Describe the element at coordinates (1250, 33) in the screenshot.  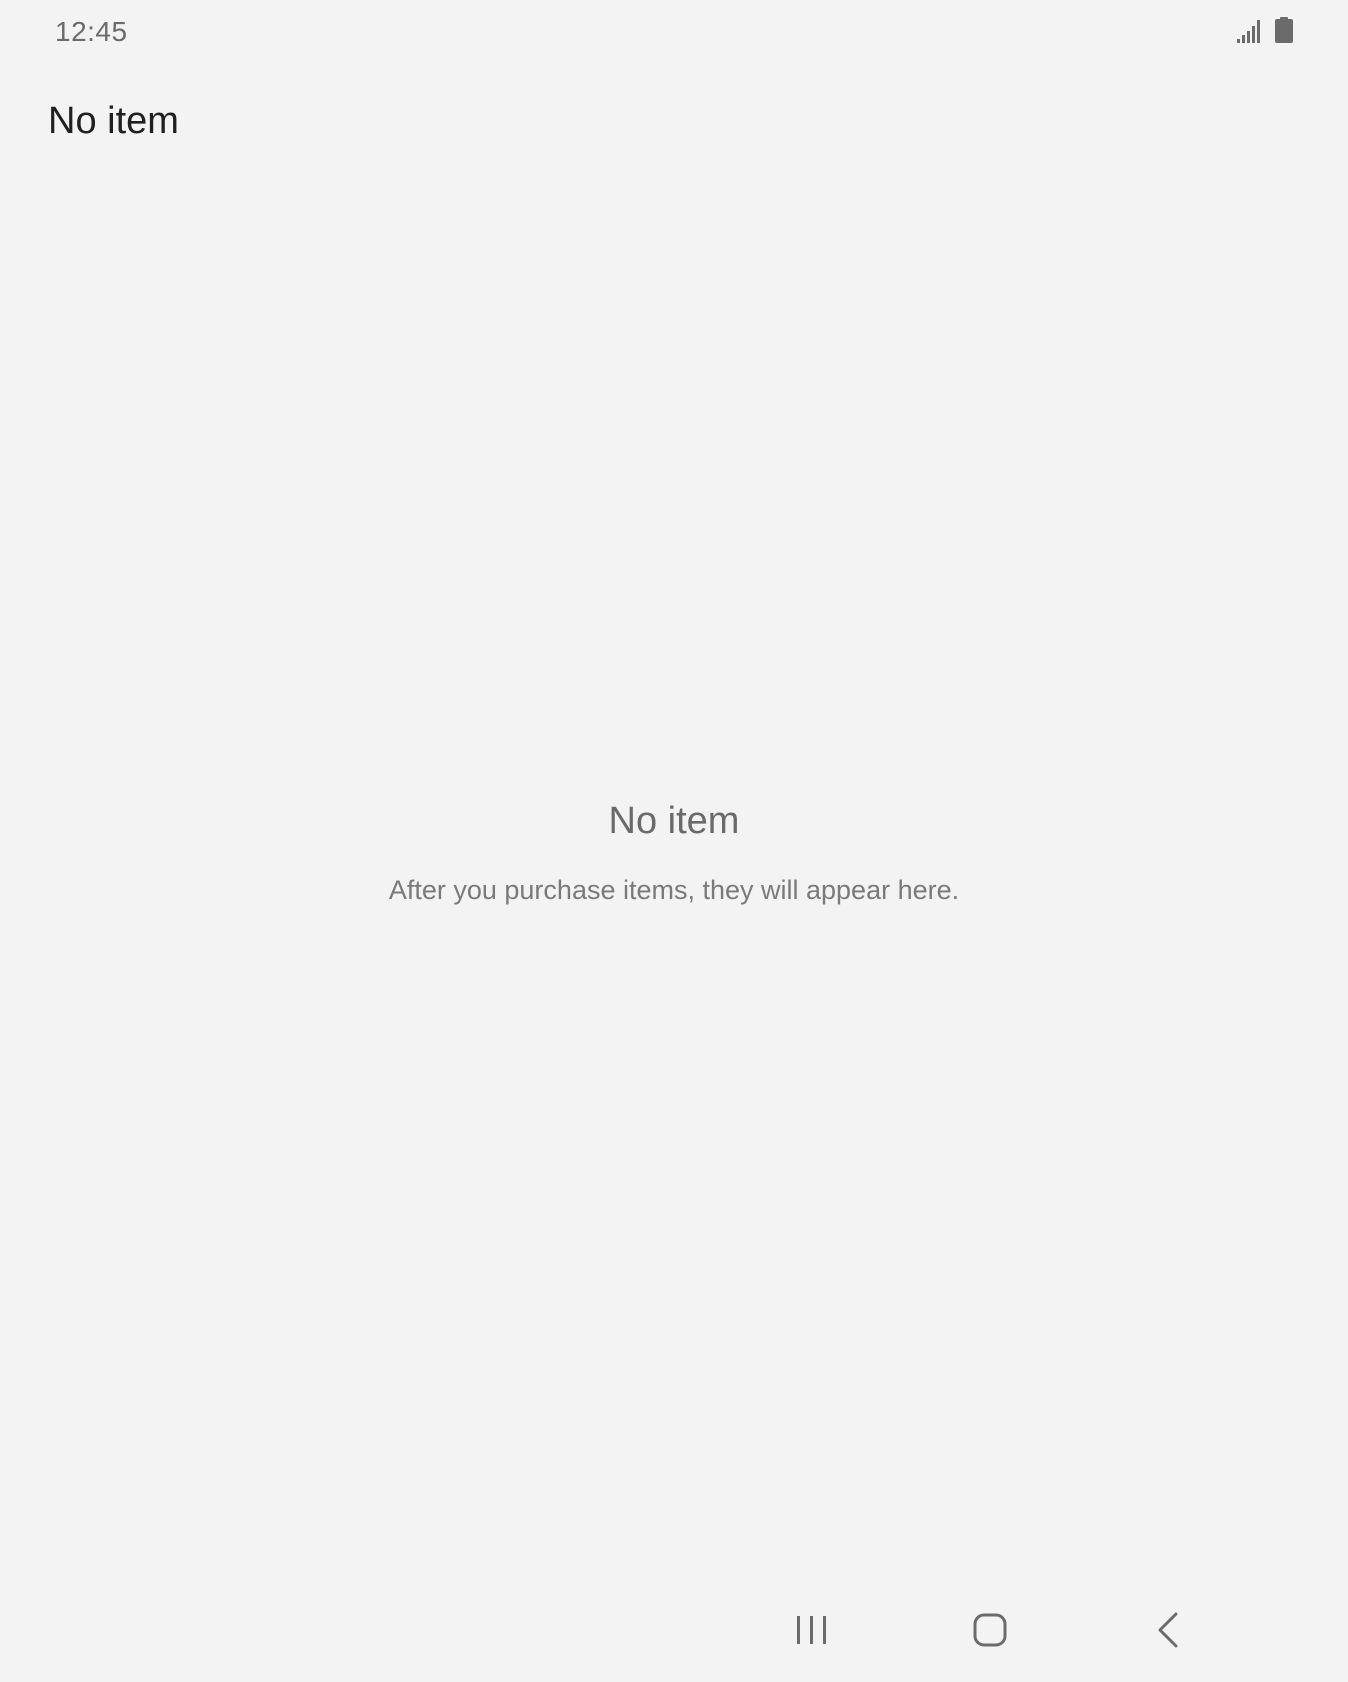
I see `signal-icon` at that location.